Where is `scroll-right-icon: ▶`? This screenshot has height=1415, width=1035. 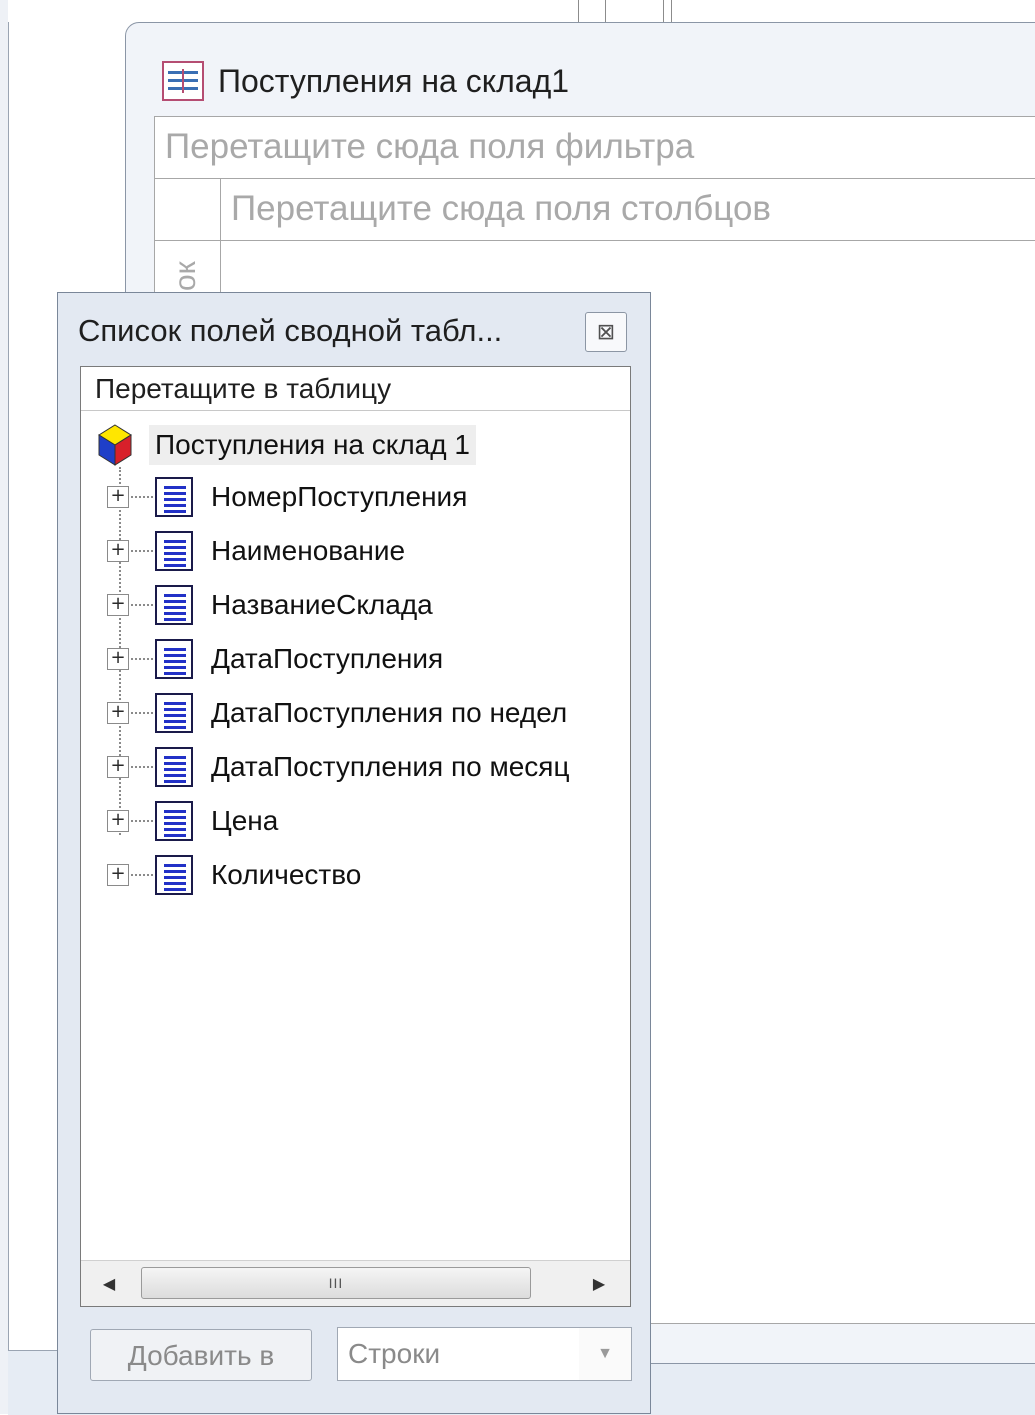 scroll-right-icon: ▶ is located at coordinates (599, 1283).